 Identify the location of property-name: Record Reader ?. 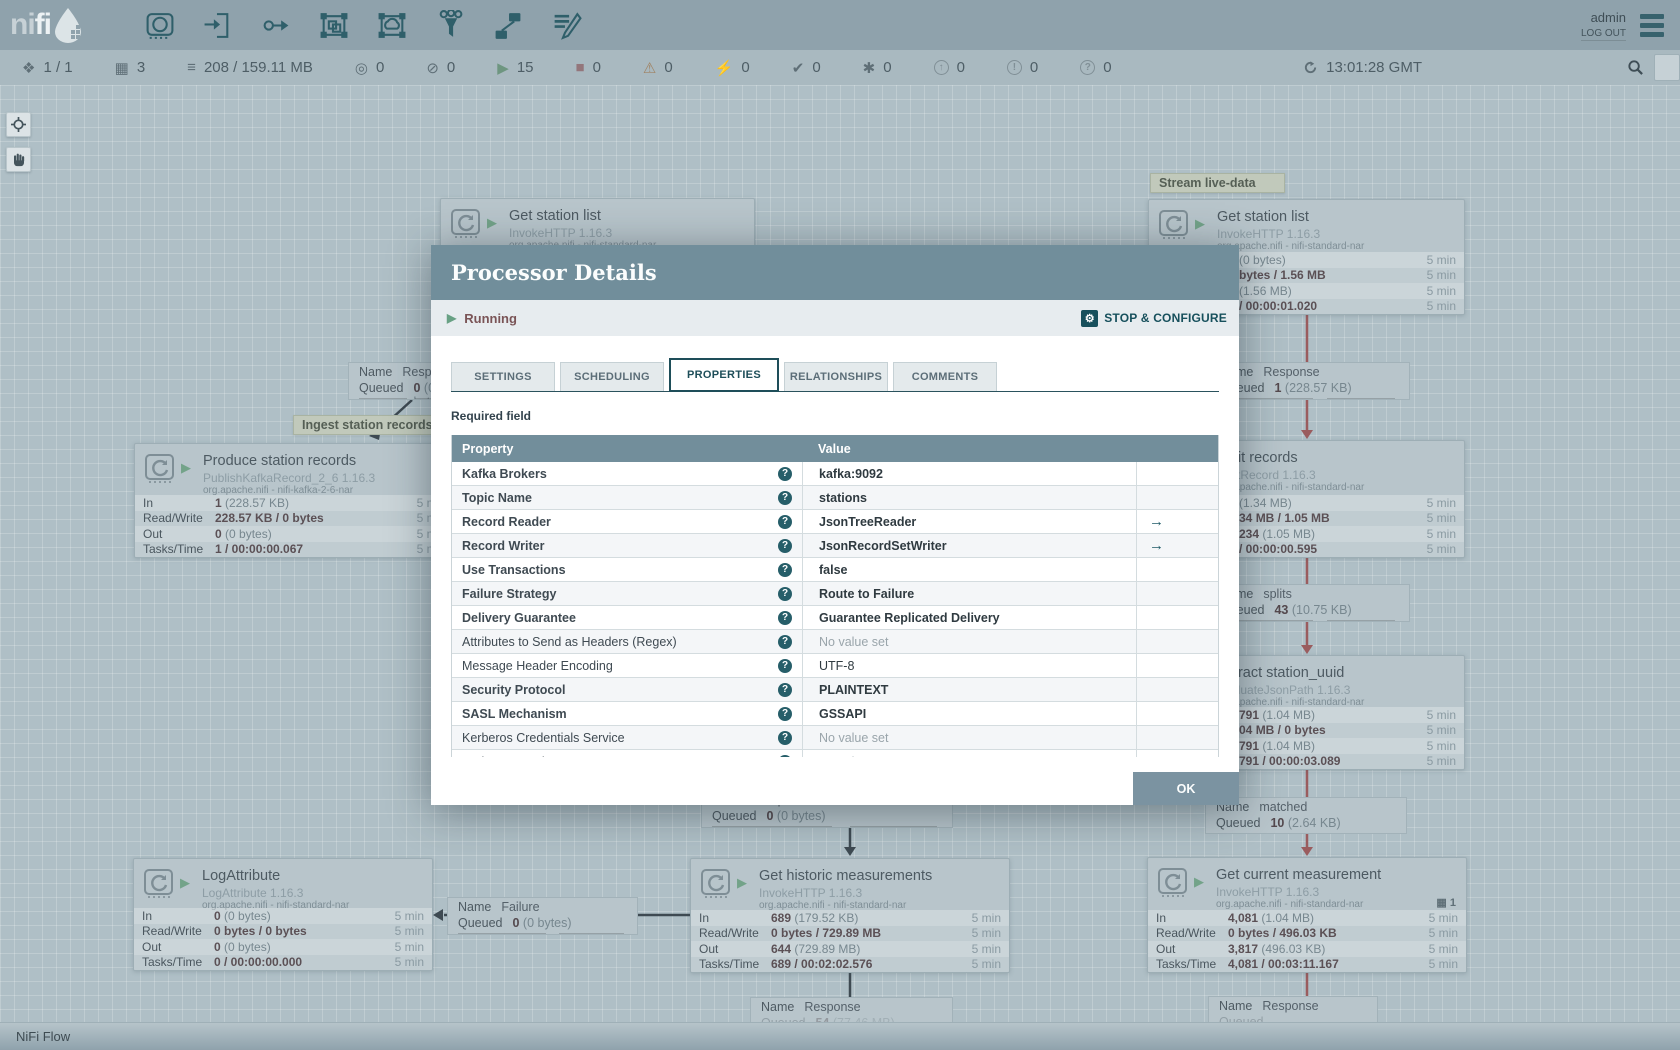
(627, 521).